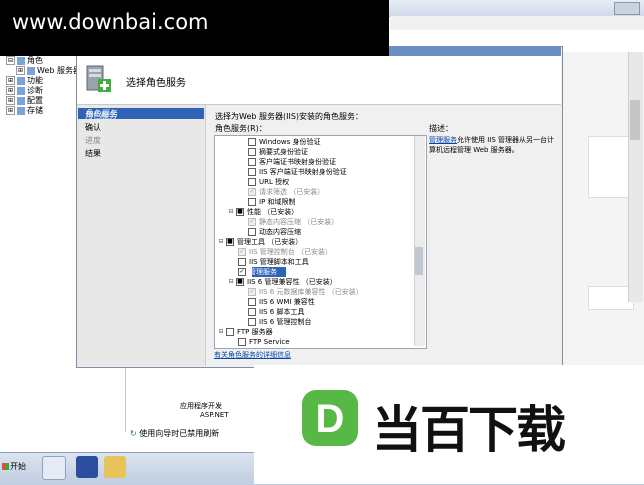 The height and width of the screenshot is (485, 644). What do you see at coordinates (93, 127) in the screenshot?
I see `step-confirm: 确认` at bounding box center [93, 127].